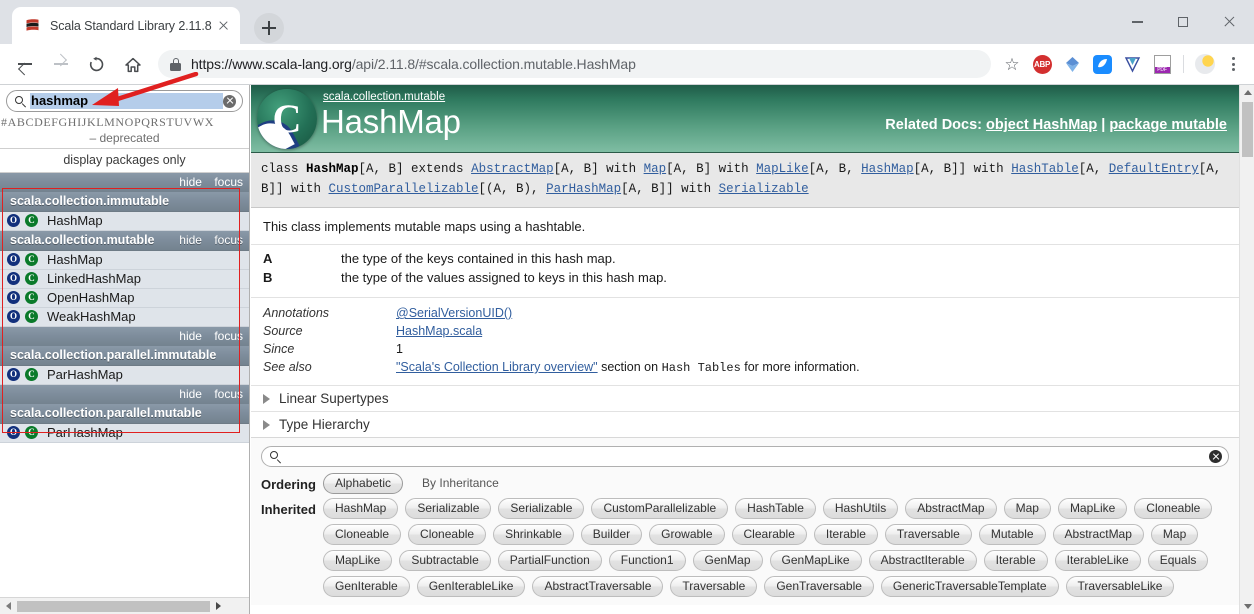 Image resolution: width=1254 pixels, height=614 pixels. Describe the element at coordinates (769, 534) in the screenshot. I see `inherited-chip: Clearable` at that location.